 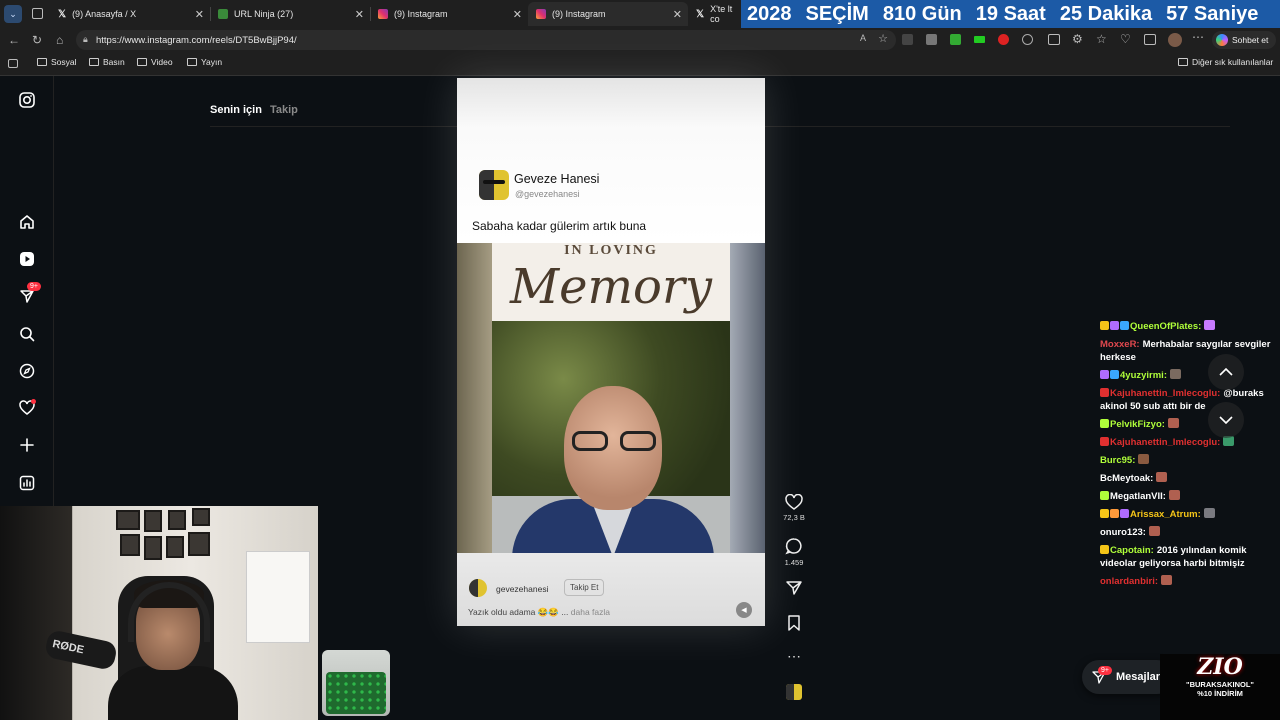 I want to click on tab-instagram-2: (9) Instagram ✕, so click(x=608, y=14).